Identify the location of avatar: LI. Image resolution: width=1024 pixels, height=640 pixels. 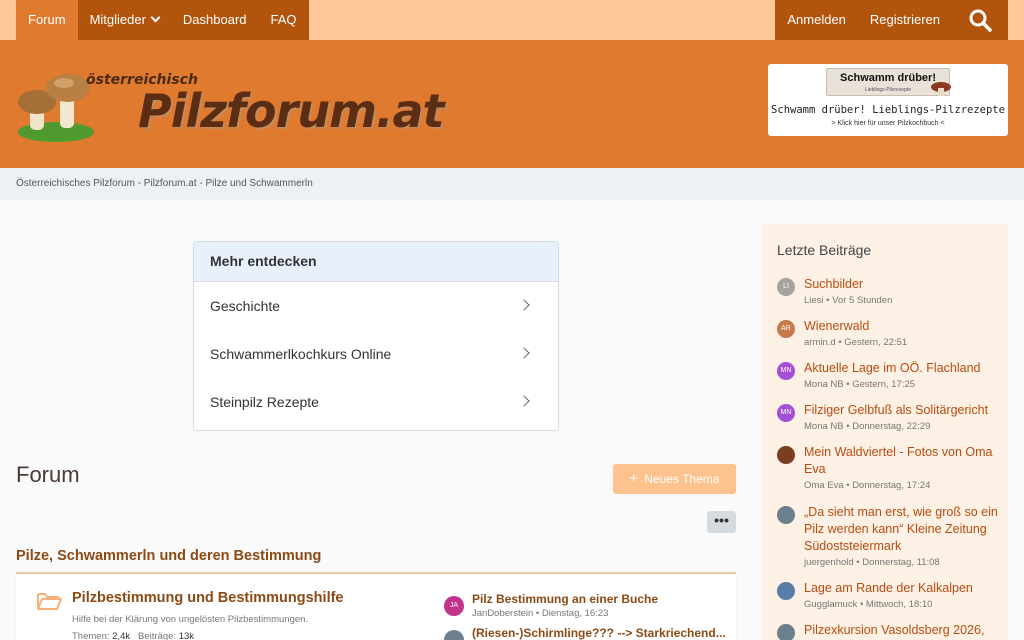
(786, 287).